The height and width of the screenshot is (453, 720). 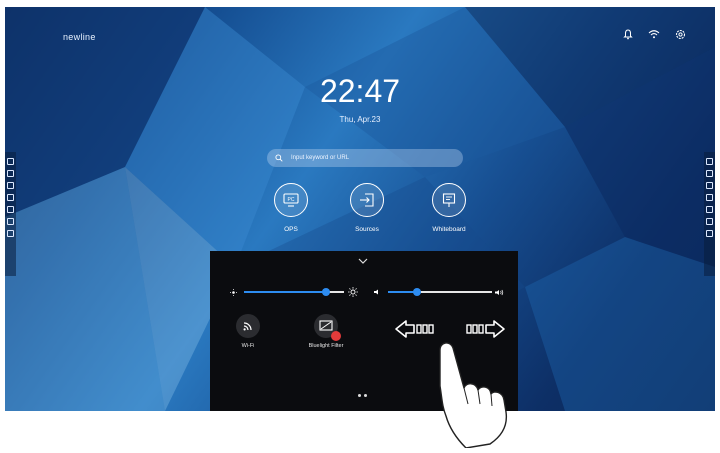 What do you see at coordinates (680, 34) in the screenshot?
I see `settings-icon` at bounding box center [680, 34].